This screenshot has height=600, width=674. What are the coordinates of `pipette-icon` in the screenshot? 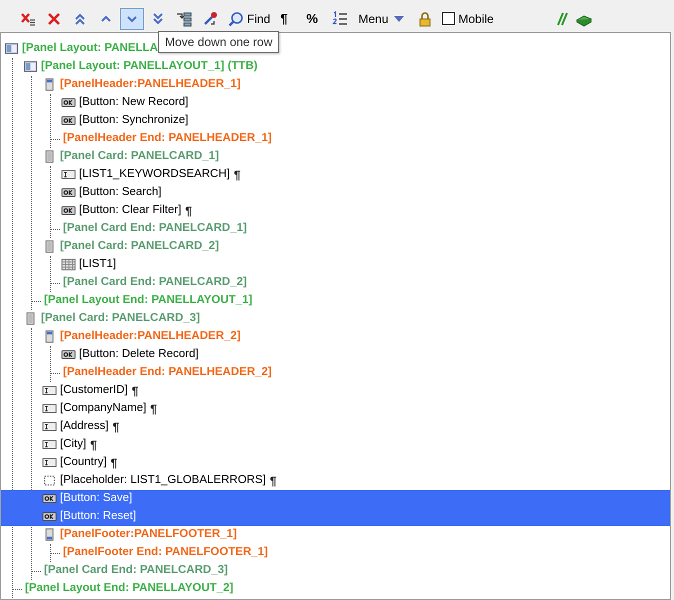 It's located at (210, 18).